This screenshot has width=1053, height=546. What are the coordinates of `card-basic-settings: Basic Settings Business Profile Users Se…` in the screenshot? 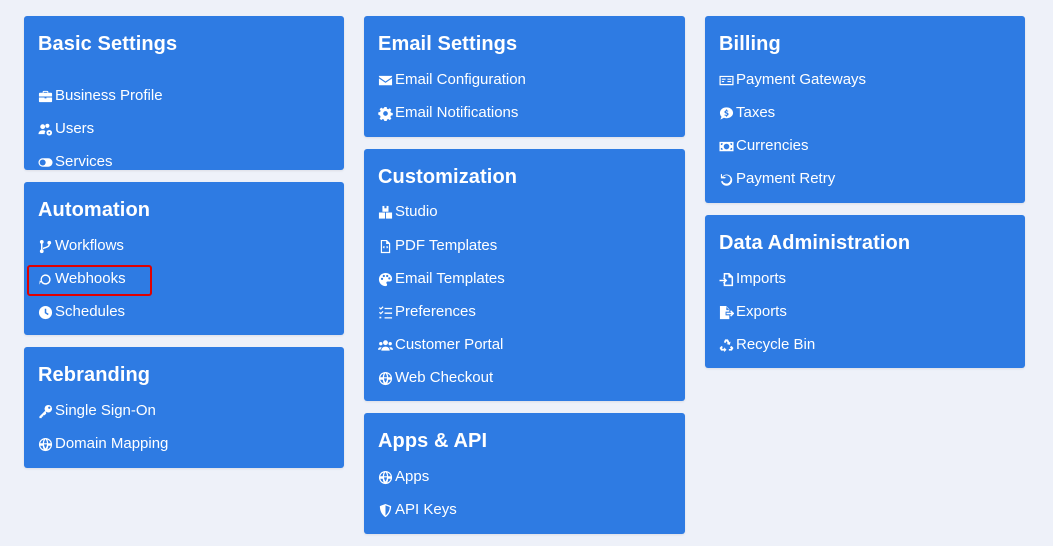 It's located at (184, 93).